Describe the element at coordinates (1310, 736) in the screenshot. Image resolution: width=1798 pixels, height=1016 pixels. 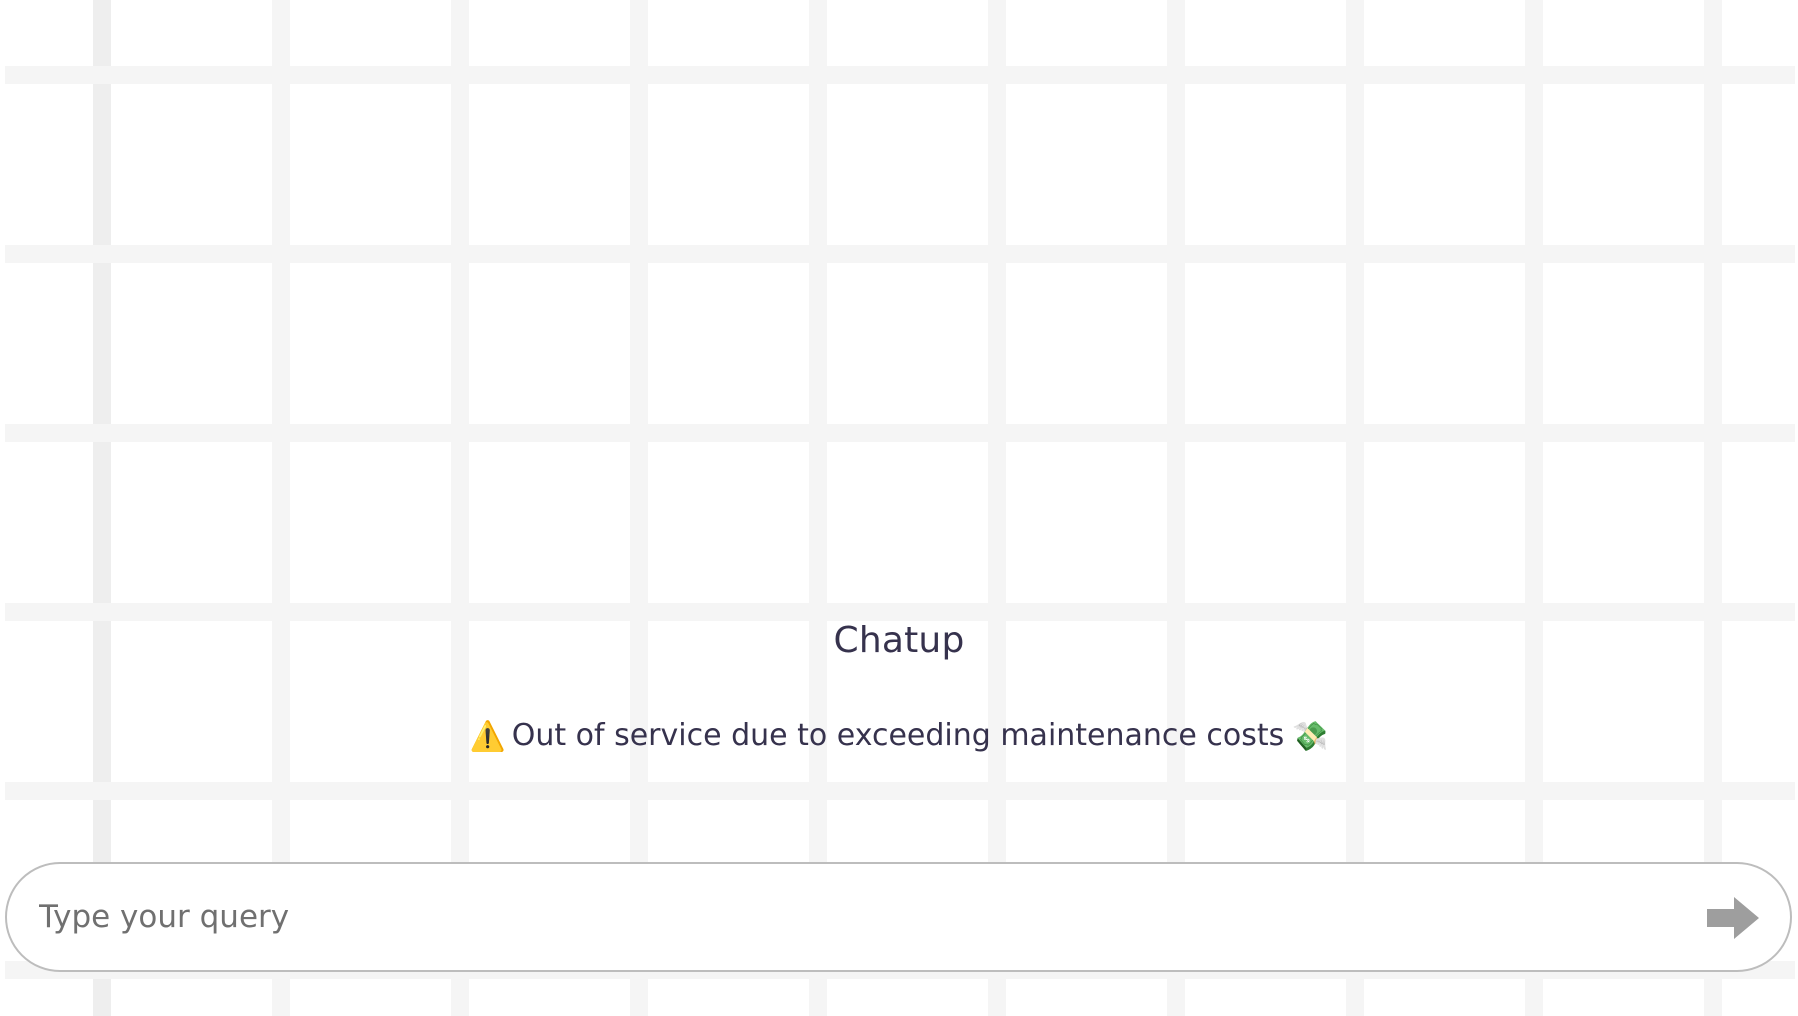
I see `money-with-wings-icon: 💸` at that location.